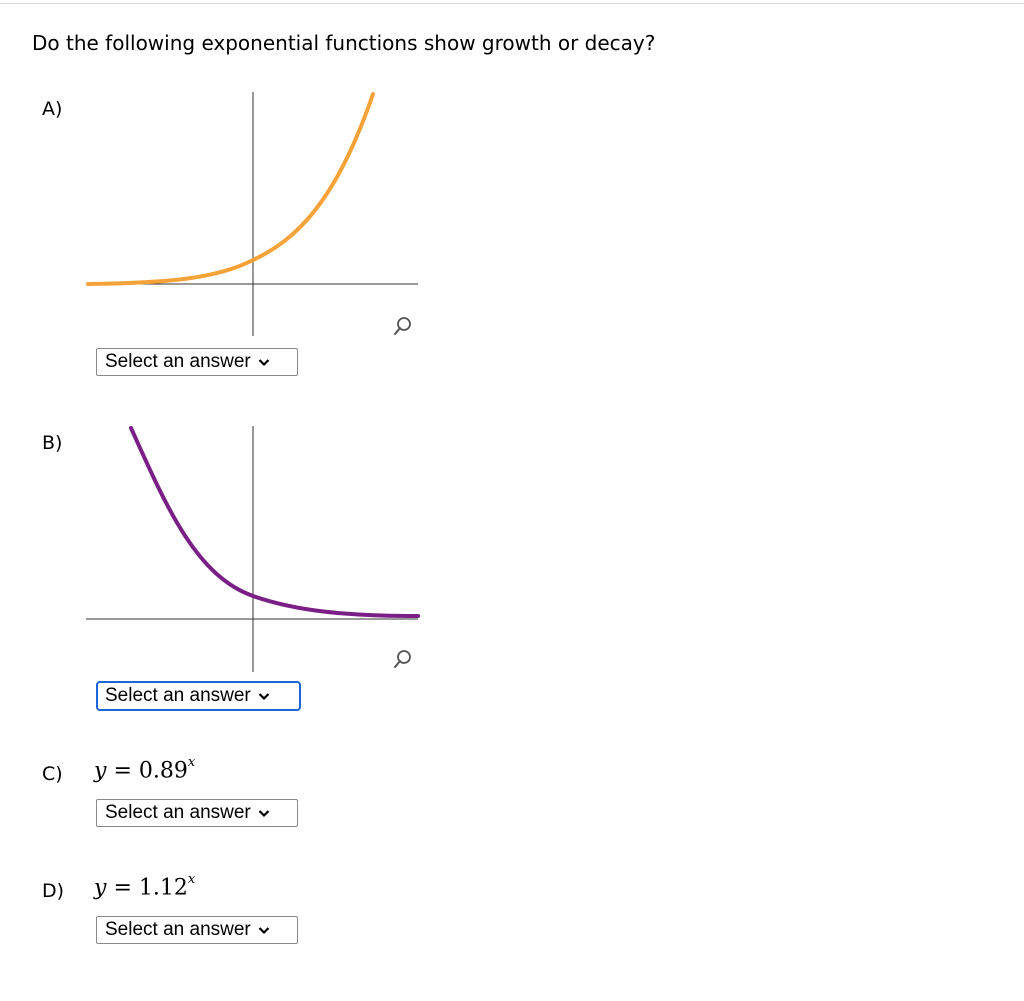 The width and height of the screenshot is (1024, 1001). Describe the element at coordinates (145, 769) in the screenshot. I see `formula-c: y = 0.89x` at that location.